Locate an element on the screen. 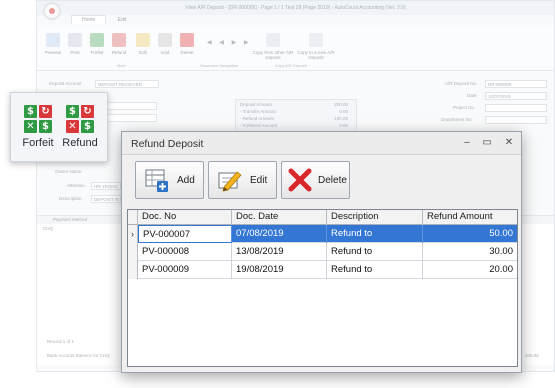  refund-amount-cell: 50.00 is located at coordinates (470, 234).